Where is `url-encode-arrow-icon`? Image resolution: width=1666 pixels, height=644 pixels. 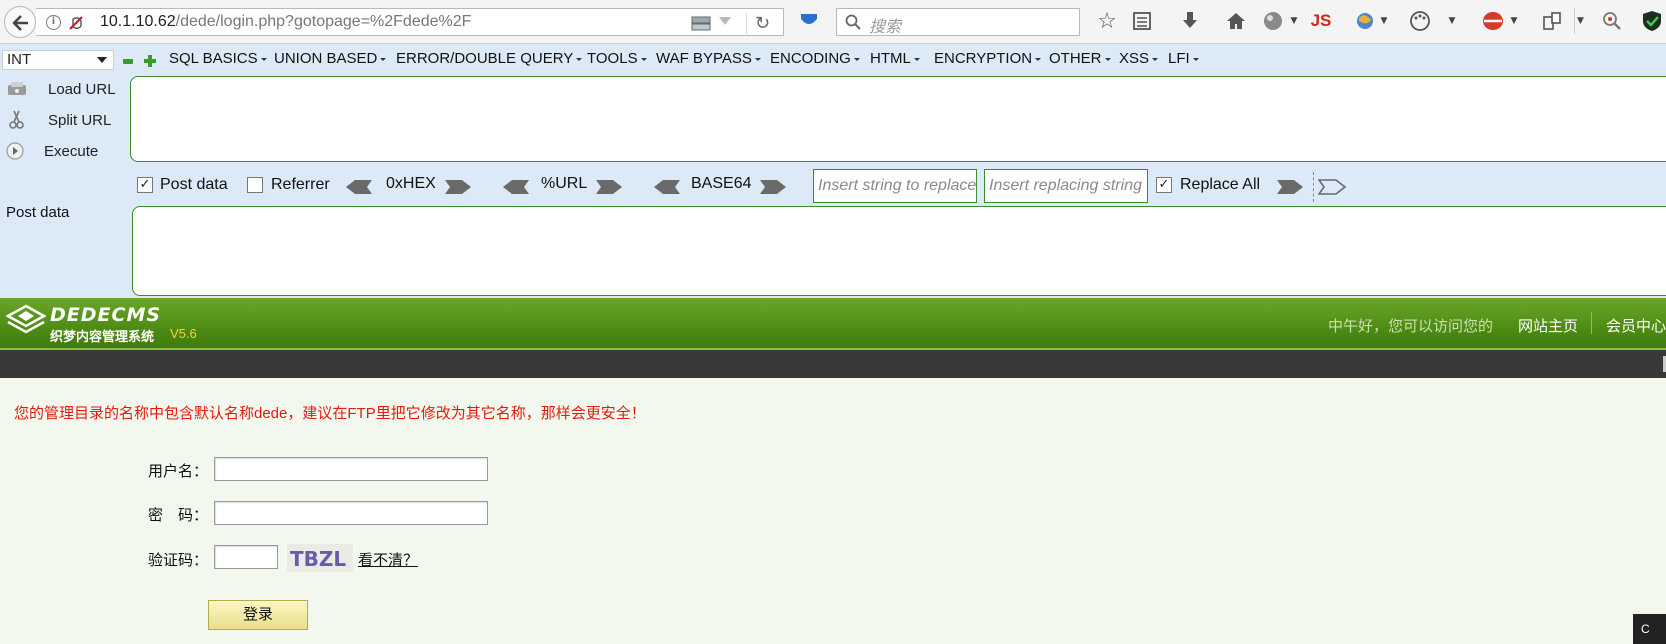 url-encode-arrow-icon is located at coordinates (609, 187).